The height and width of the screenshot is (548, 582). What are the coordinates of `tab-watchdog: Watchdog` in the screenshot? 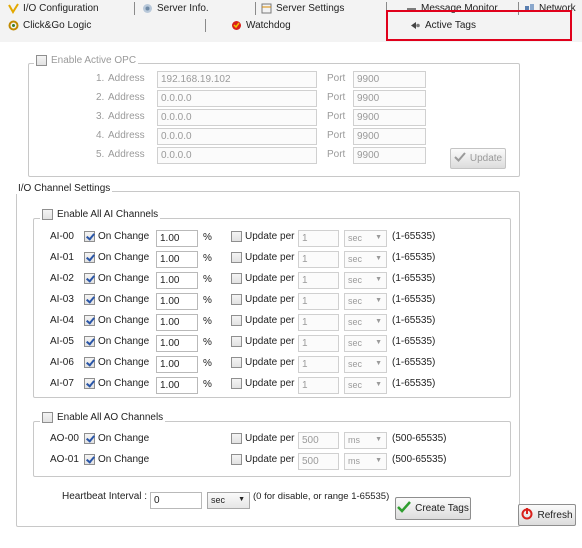 It's located at (261, 25).